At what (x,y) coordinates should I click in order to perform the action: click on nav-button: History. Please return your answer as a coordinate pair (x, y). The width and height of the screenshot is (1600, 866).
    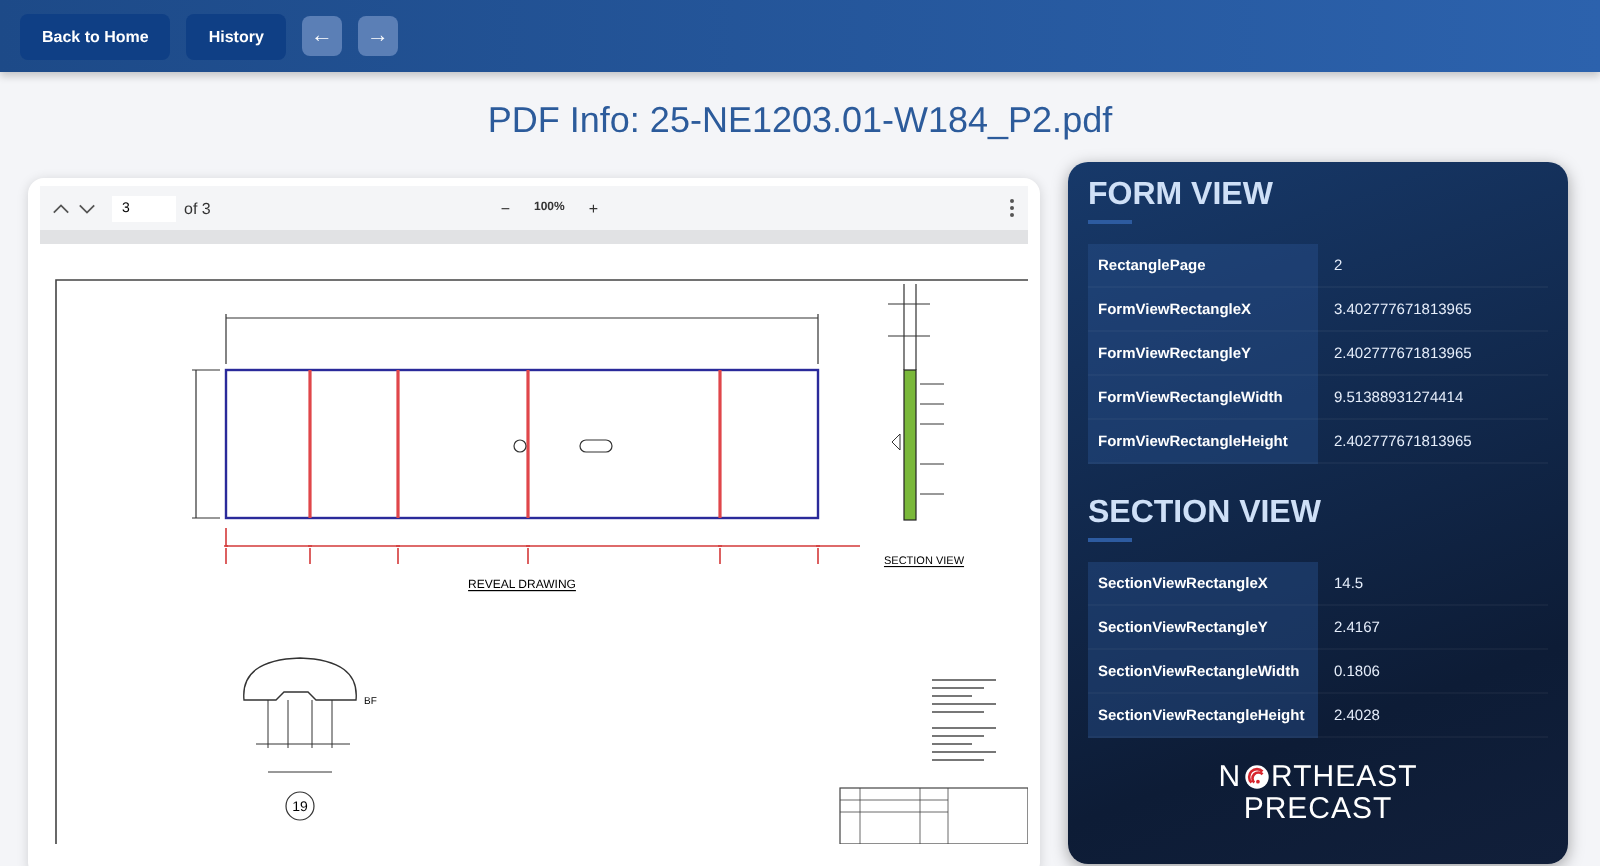
    Looking at the image, I should click on (236, 36).